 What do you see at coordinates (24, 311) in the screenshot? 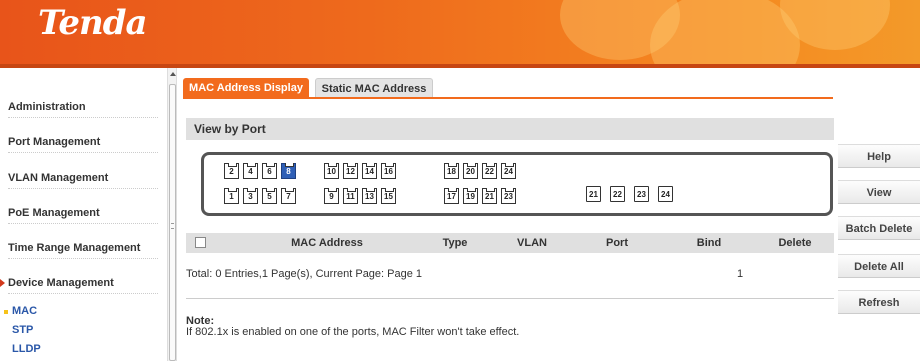
I see `sidebar-subitem-mac: MAC` at bounding box center [24, 311].